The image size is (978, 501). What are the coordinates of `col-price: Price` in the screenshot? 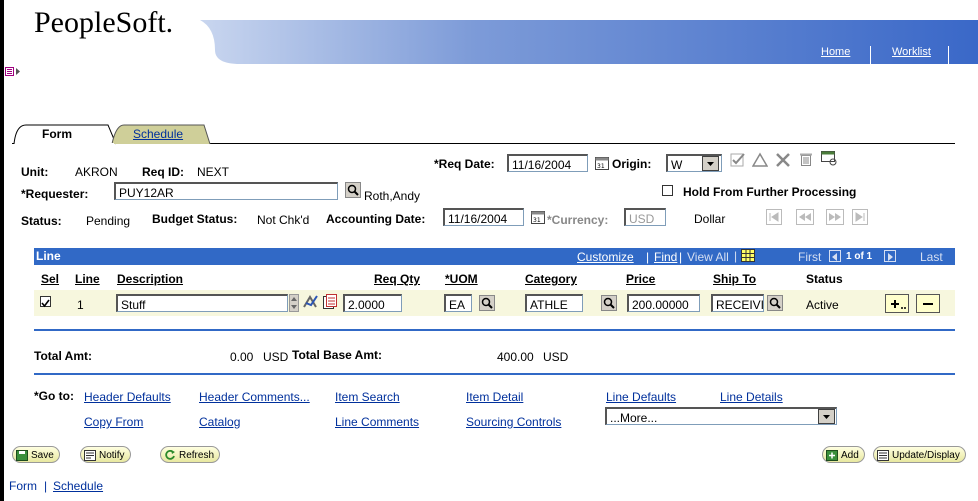 It's located at (640, 279).